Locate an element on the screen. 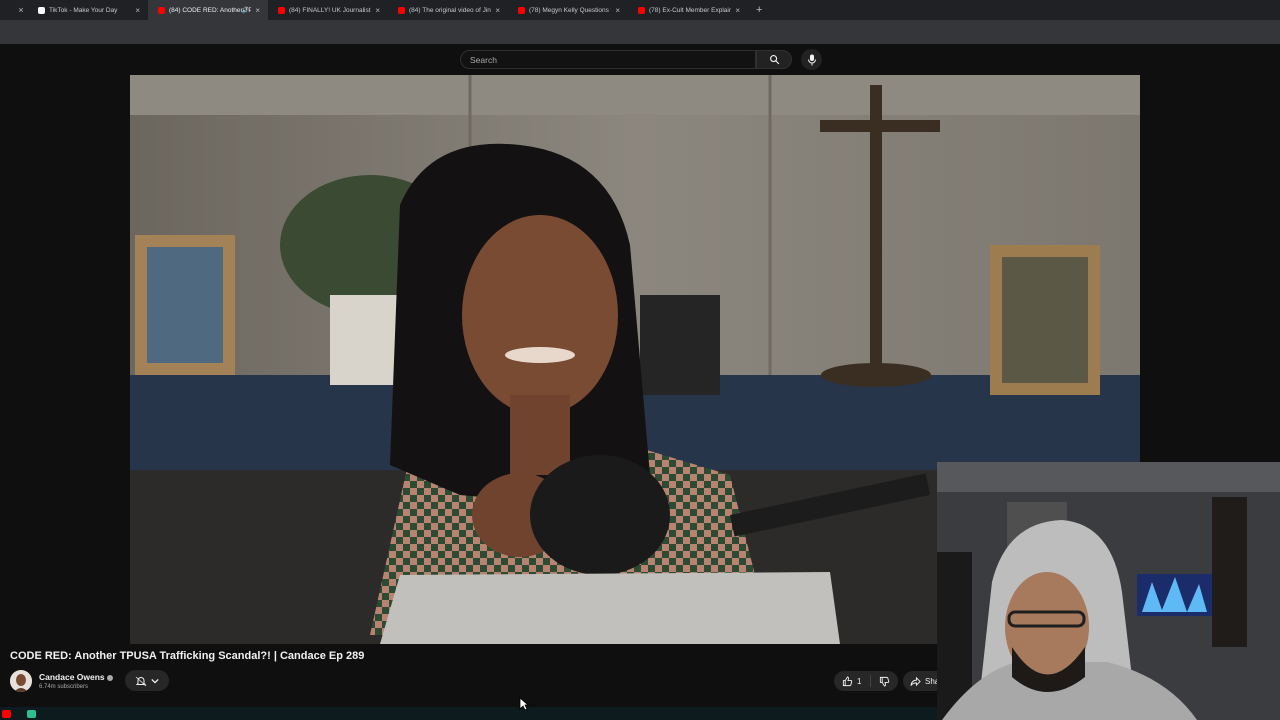 The image size is (1280, 720). share-icon is located at coordinates (915, 681).